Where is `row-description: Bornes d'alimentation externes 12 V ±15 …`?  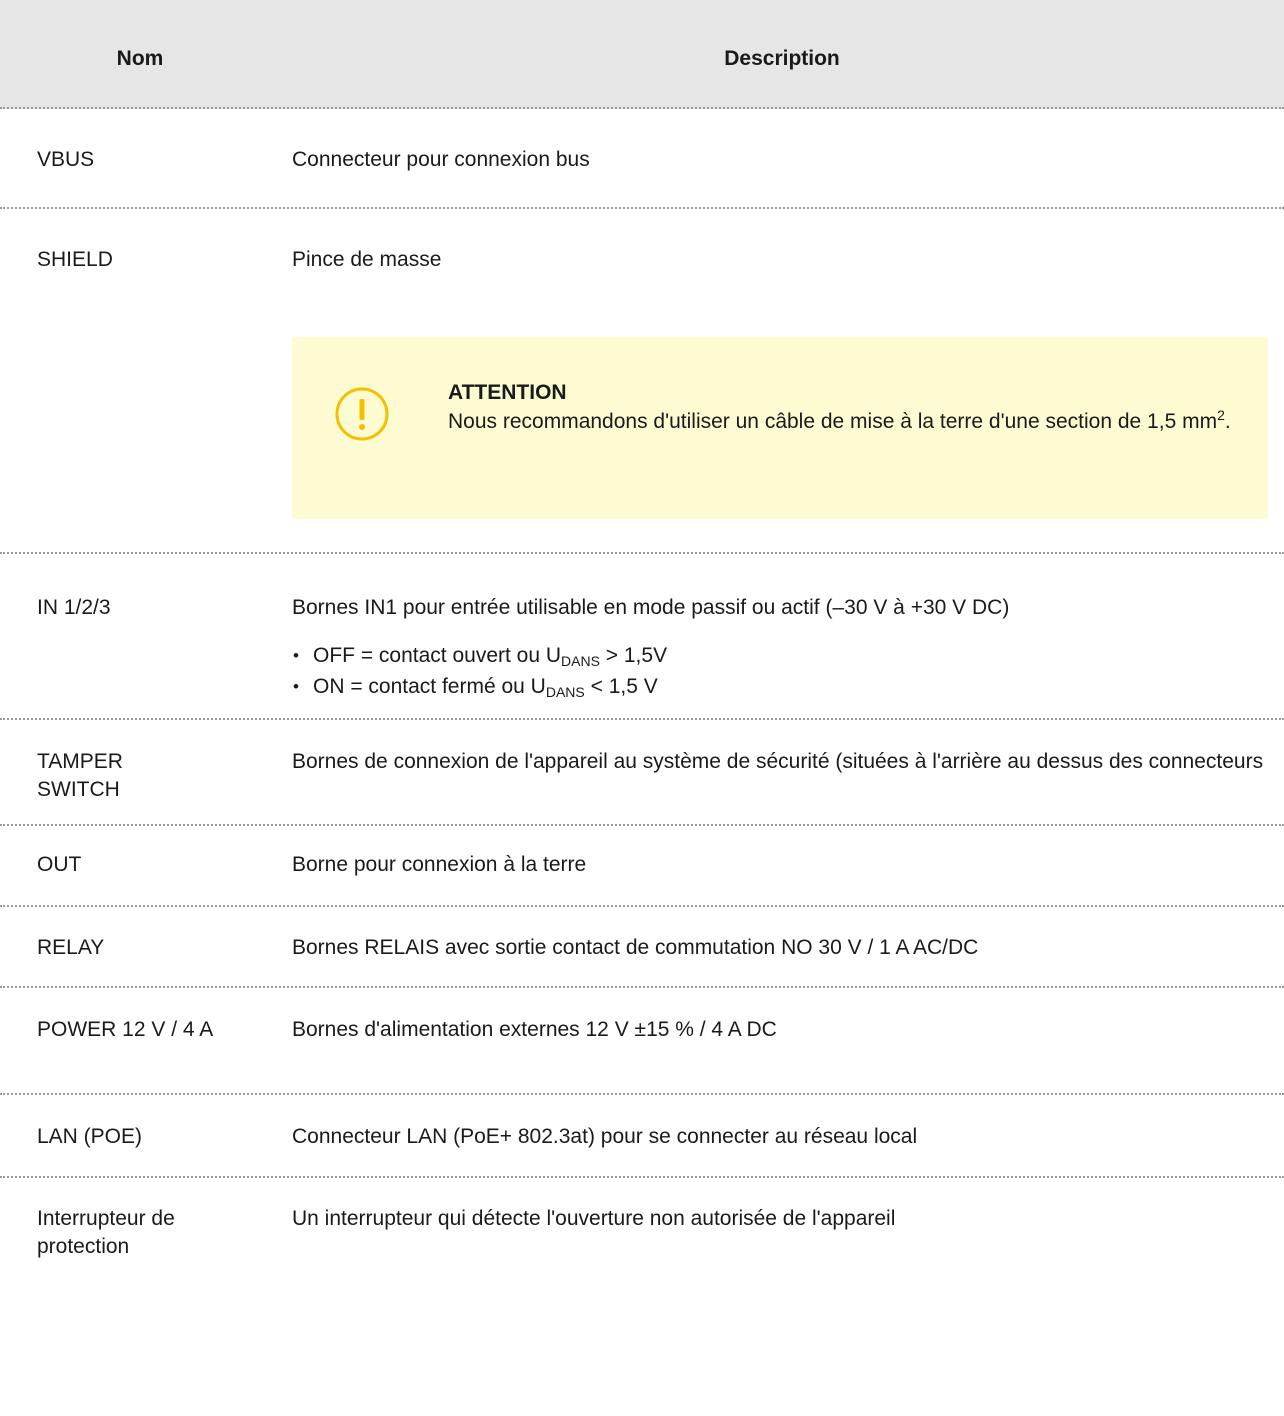 row-description: Bornes d'alimentation externes 12 V ±15 … is located at coordinates (534, 1029).